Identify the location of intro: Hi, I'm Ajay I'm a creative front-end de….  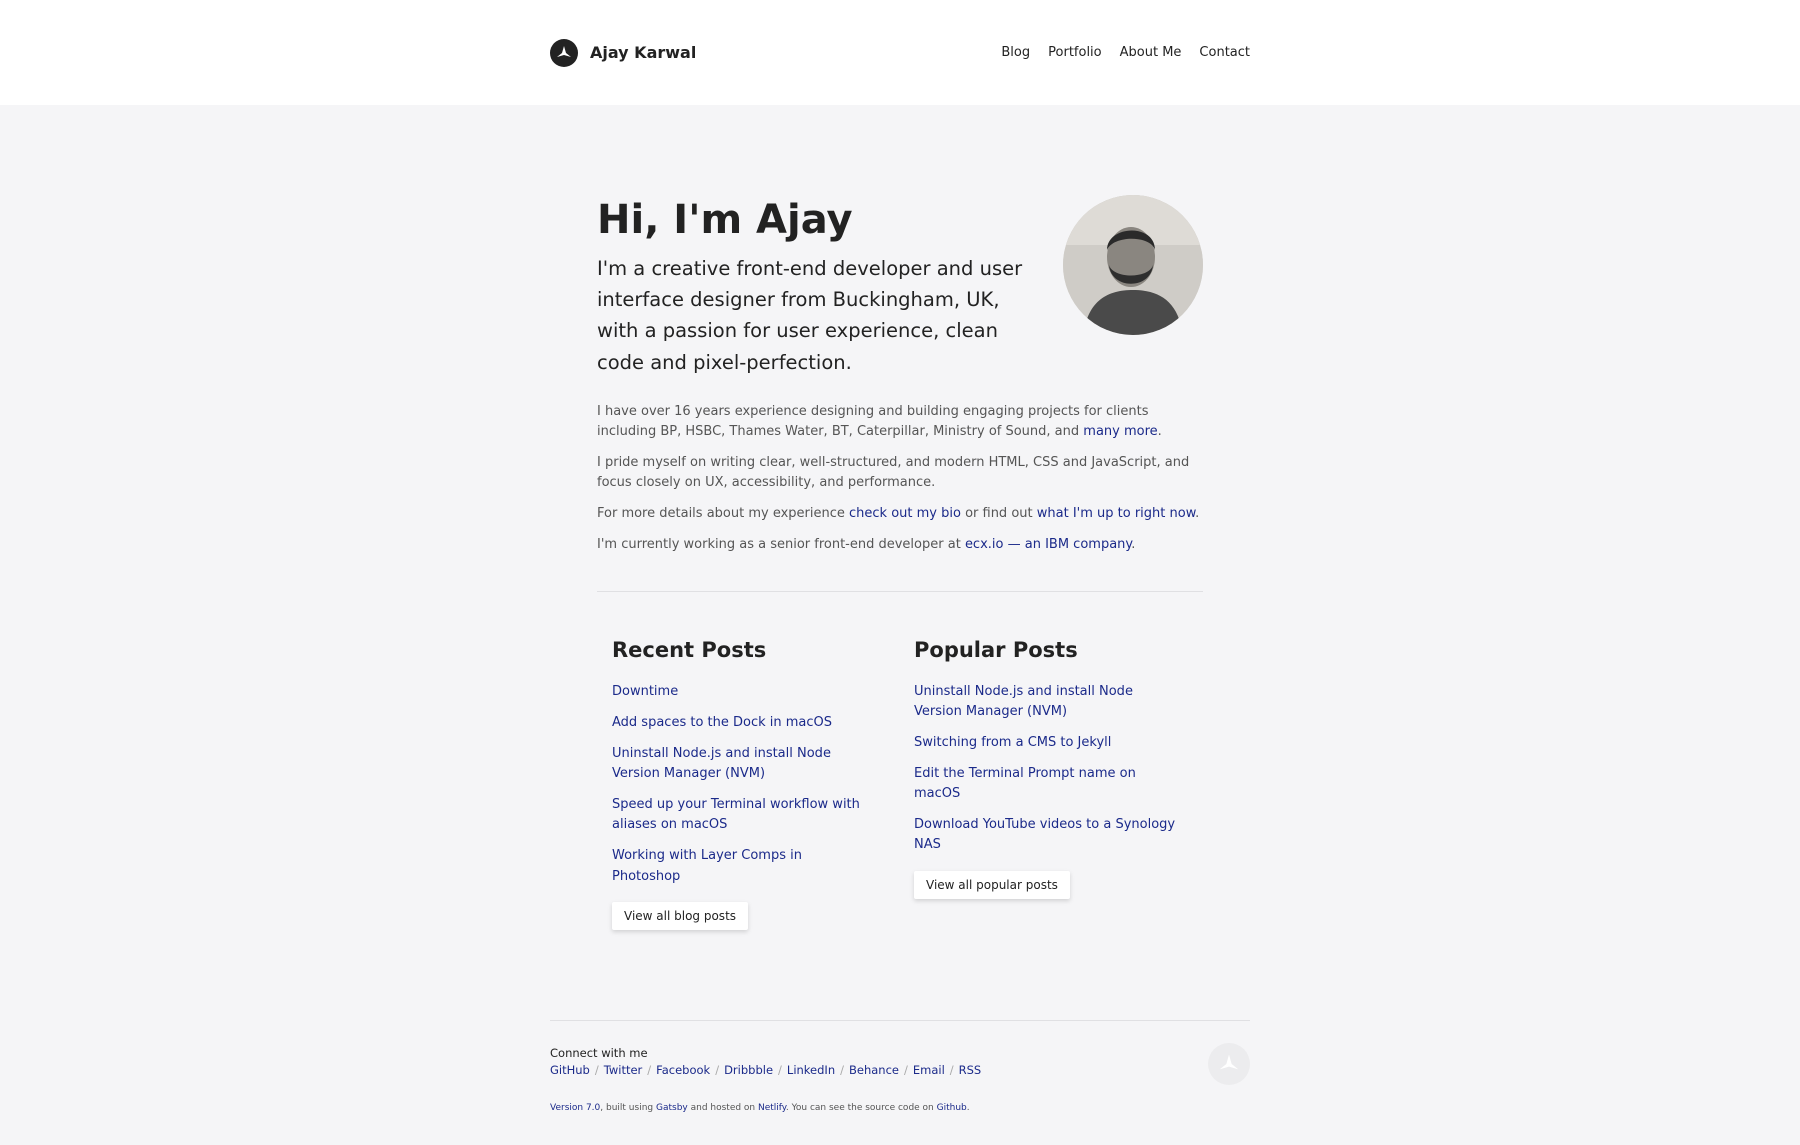
(900, 286).